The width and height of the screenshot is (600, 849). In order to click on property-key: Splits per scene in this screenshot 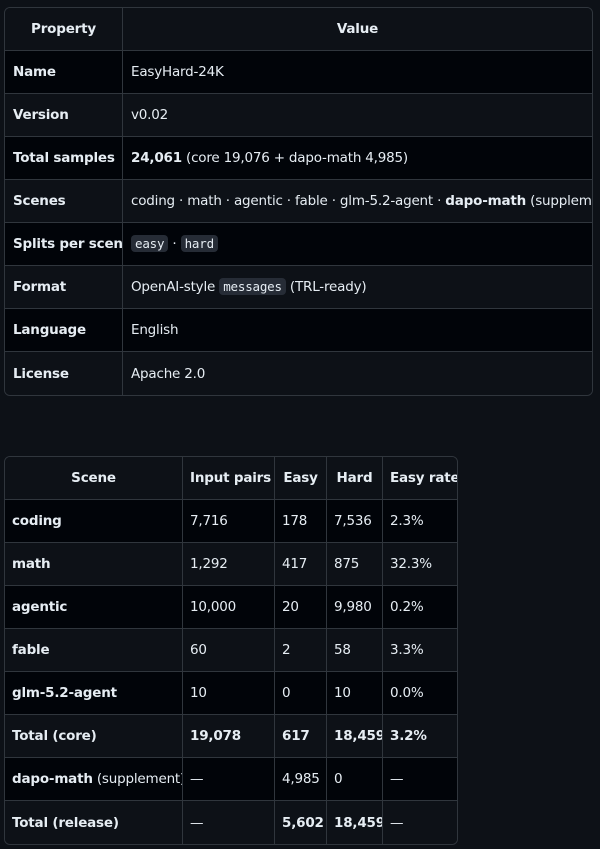, I will do `click(64, 244)`.